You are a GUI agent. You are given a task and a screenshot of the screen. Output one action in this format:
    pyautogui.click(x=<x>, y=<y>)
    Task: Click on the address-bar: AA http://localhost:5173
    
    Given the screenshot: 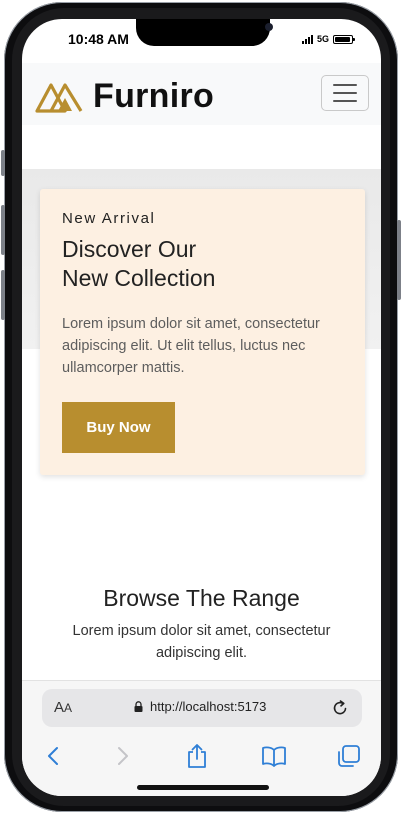 What is the action you would take?
    pyautogui.click(x=202, y=708)
    